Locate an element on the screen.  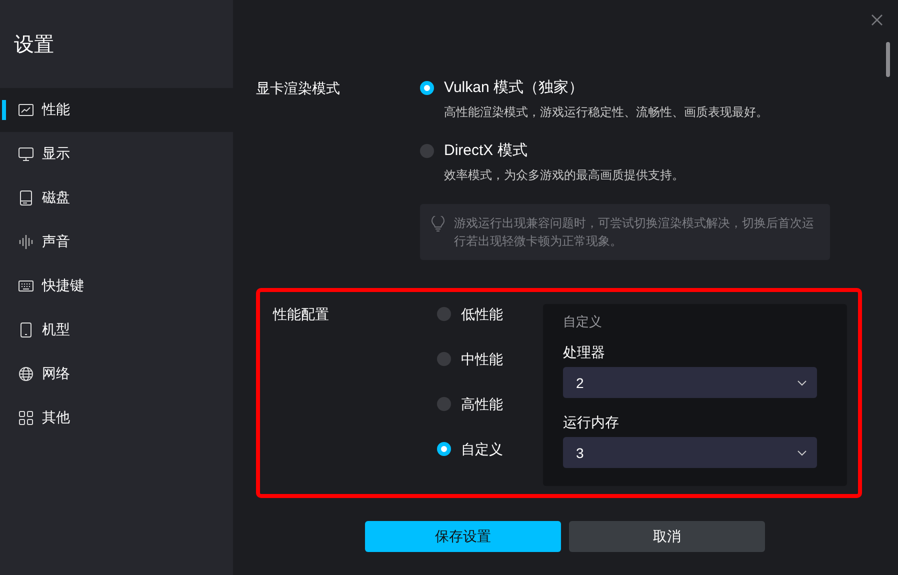
sidebar-item: 快捷键 is located at coordinates (116, 286).